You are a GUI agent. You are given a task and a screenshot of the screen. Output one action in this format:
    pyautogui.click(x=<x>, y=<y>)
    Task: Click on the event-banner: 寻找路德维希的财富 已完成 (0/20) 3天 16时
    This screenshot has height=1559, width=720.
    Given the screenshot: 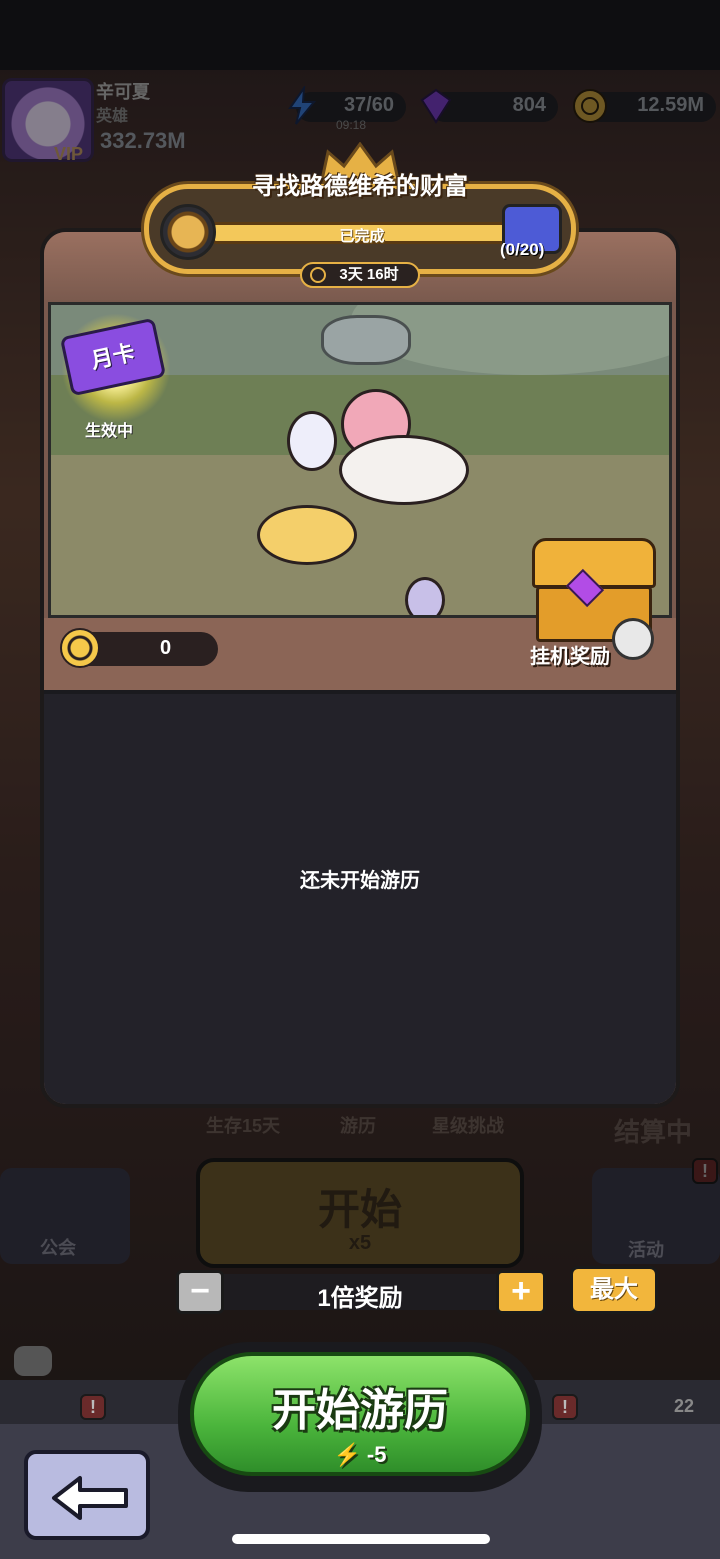 What is the action you would take?
    pyautogui.click(x=360, y=215)
    